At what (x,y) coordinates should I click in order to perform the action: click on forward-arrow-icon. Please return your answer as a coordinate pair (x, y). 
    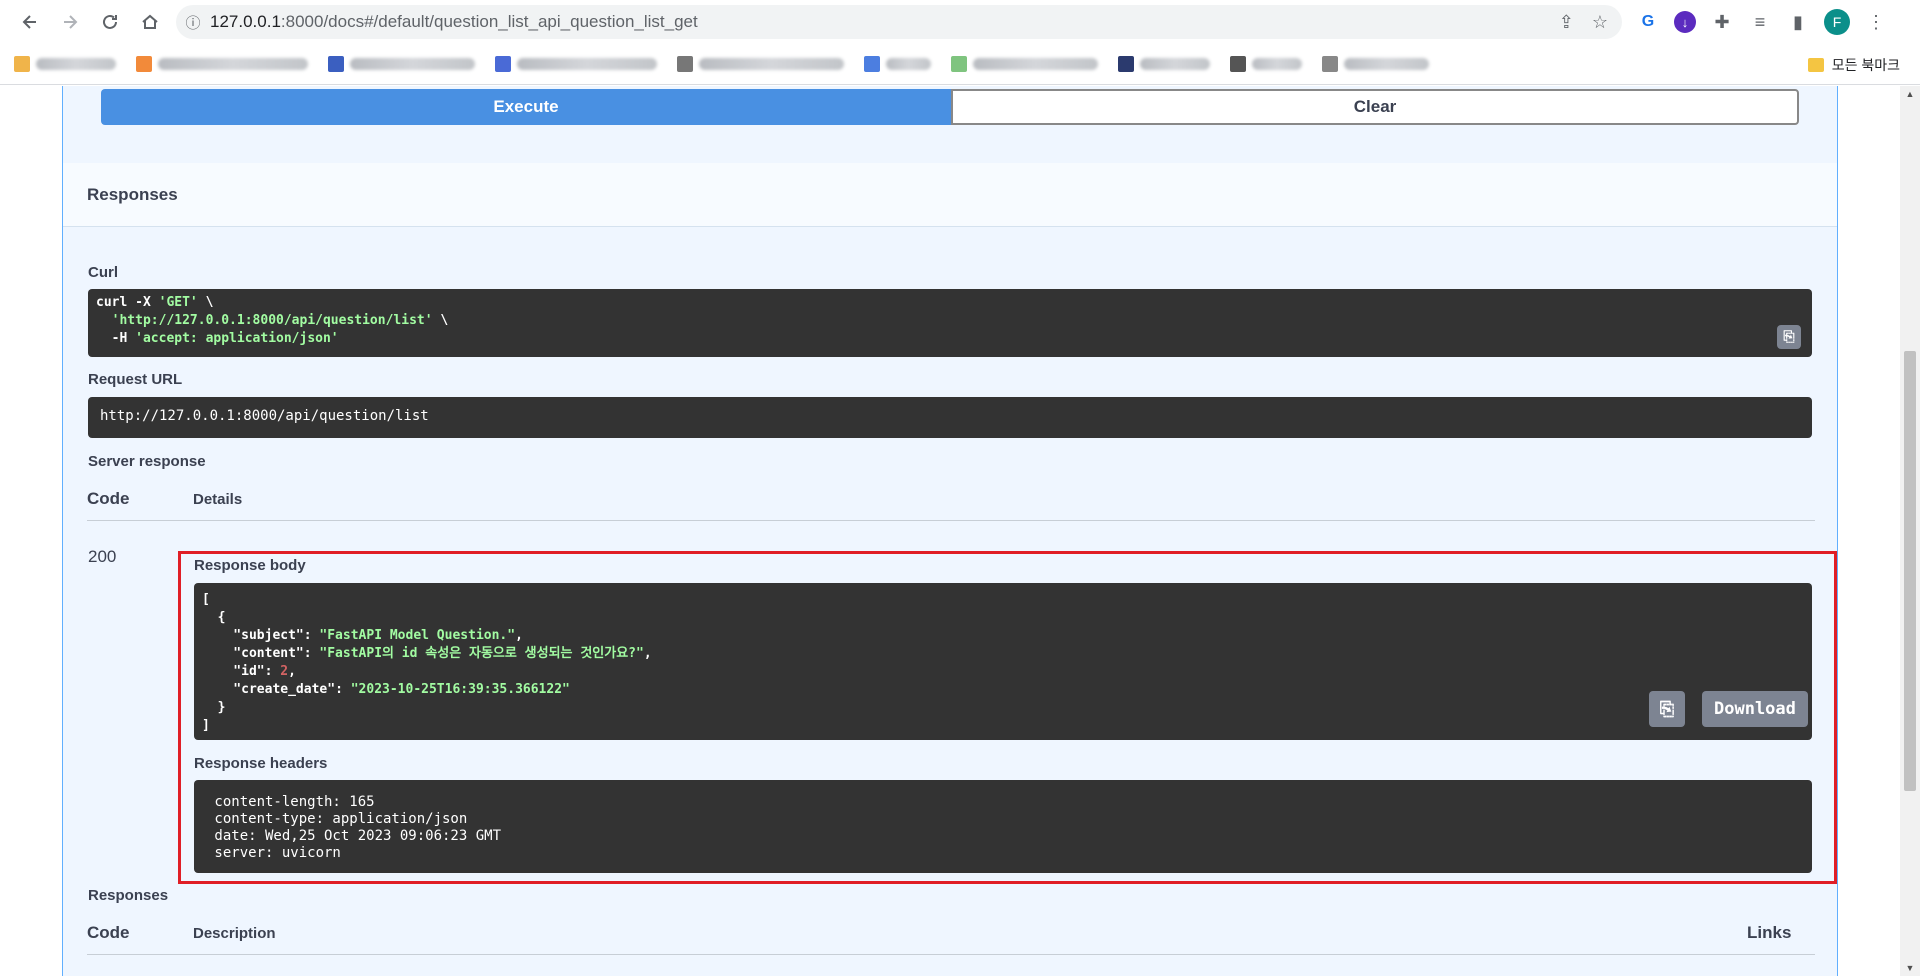
    Looking at the image, I should click on (71, 22).